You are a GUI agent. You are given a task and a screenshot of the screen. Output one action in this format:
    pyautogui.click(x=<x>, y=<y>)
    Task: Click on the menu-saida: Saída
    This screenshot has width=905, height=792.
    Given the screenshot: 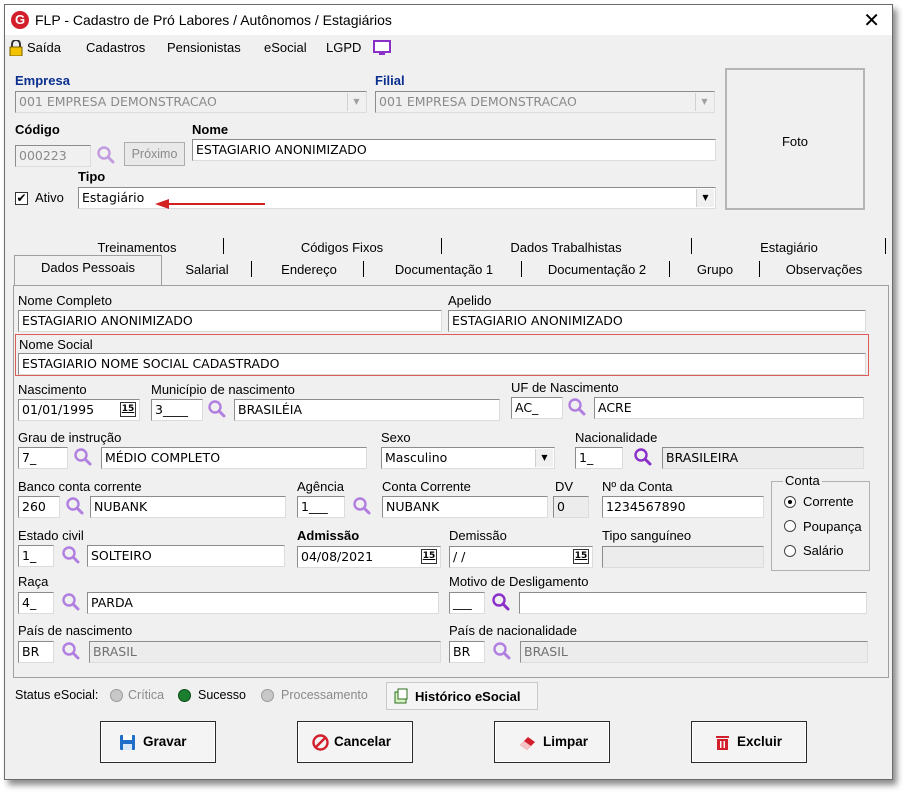 What is the action you would take?
    pyautogui.click(x=44, y=47)
    